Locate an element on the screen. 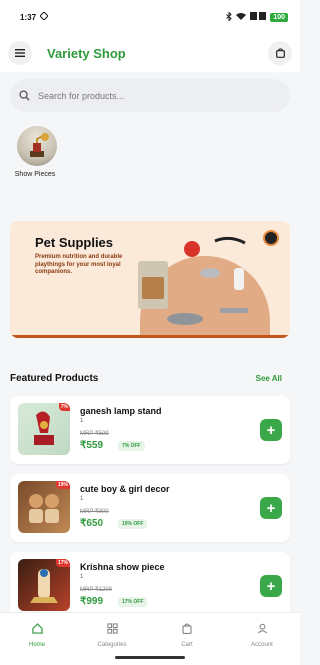 This screenshot has width=320, height=665. signal-icon is located at coordinates (258, 17).